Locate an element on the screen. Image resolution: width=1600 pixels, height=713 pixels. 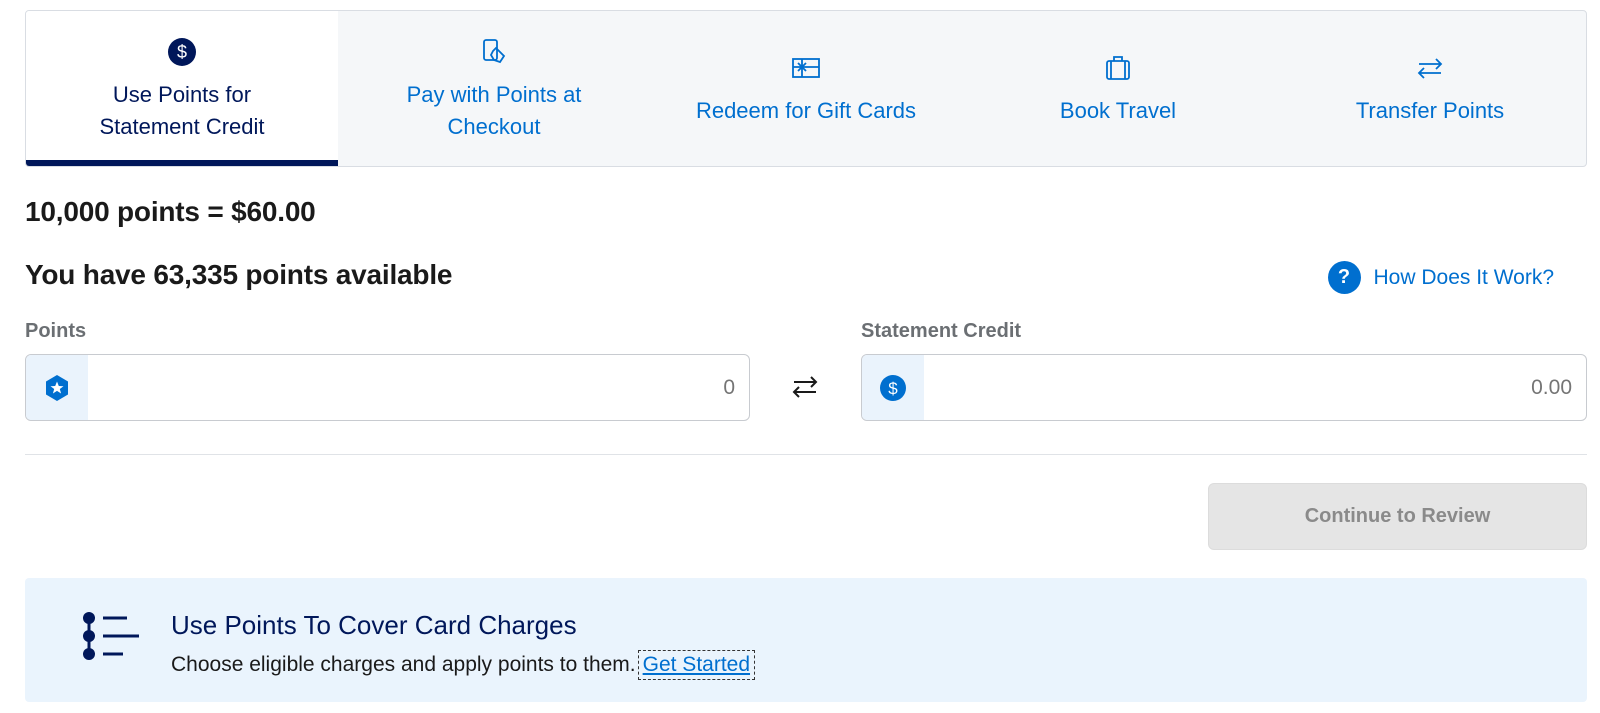
promo-title: Use Points To Cover Card Charges is located at coordinates (374, 625).